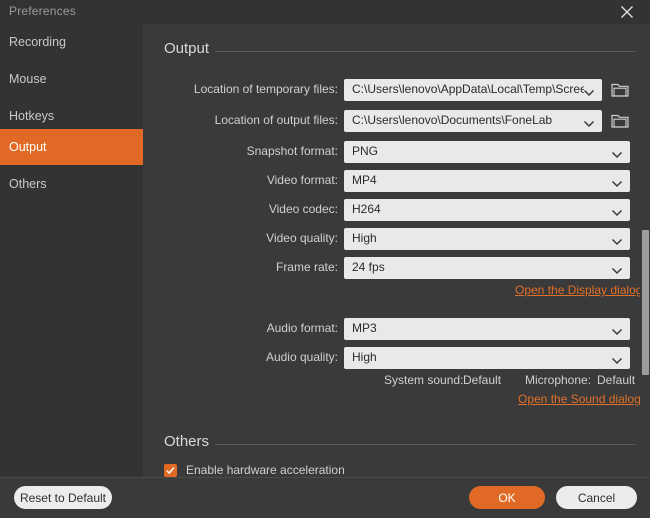 This screenshot has width=650, height=518. I want to click on video-quality-dropdown: High, so click(487, 239).